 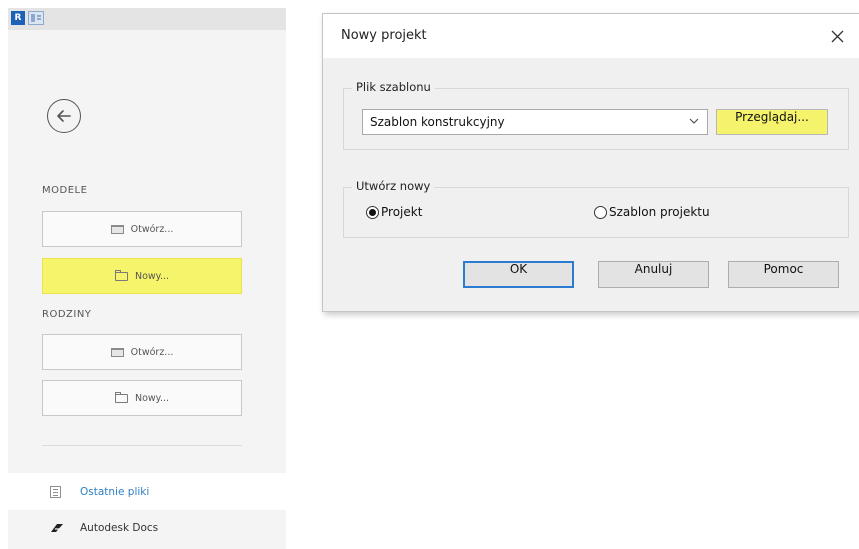 I want to click on section-label-models: MODELE, so click(x=65, y=190).